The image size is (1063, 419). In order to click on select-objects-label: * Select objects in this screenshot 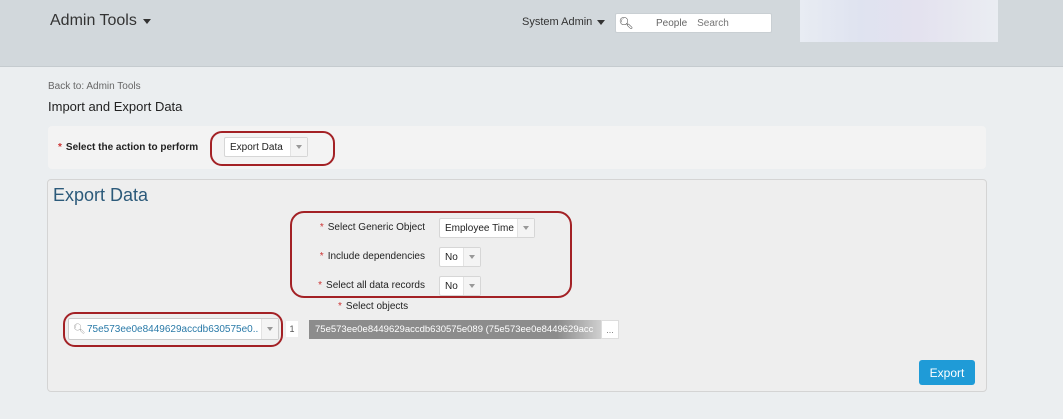, I will do `click(373, 306)`.